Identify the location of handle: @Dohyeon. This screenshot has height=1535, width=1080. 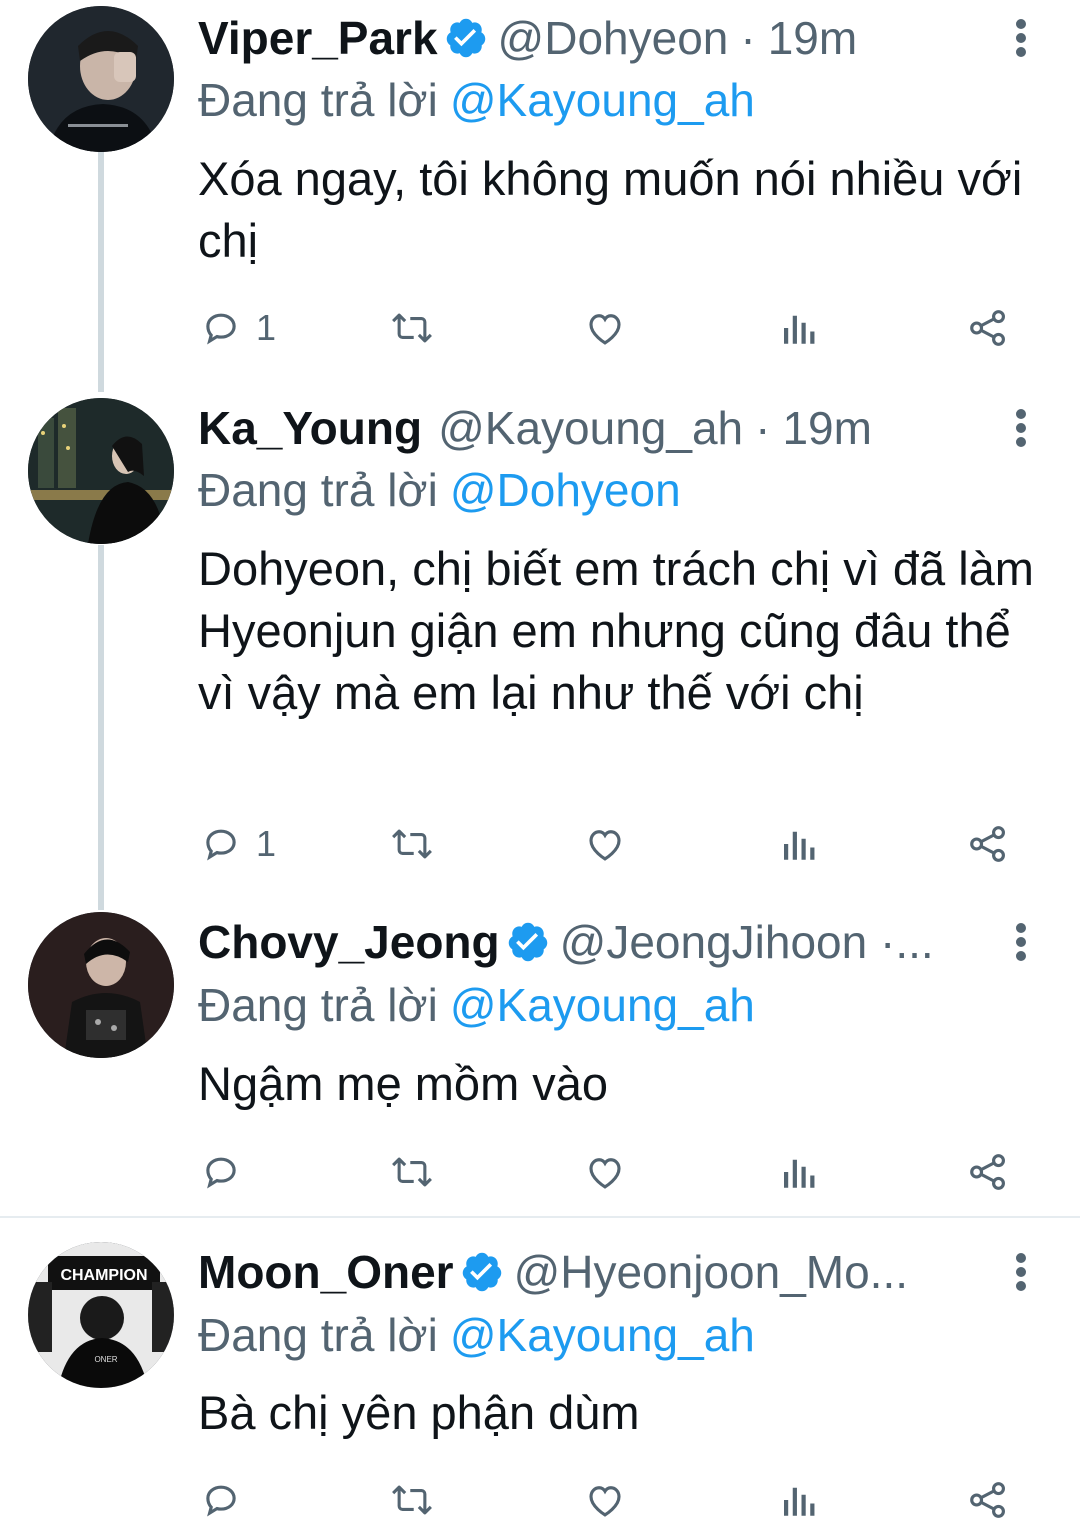
(613, 38).